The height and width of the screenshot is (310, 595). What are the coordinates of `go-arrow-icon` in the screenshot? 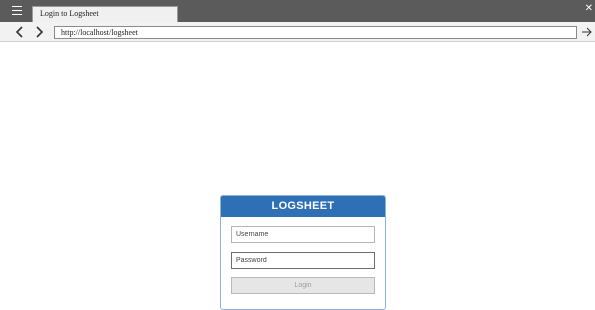 It's located at (587, 32).